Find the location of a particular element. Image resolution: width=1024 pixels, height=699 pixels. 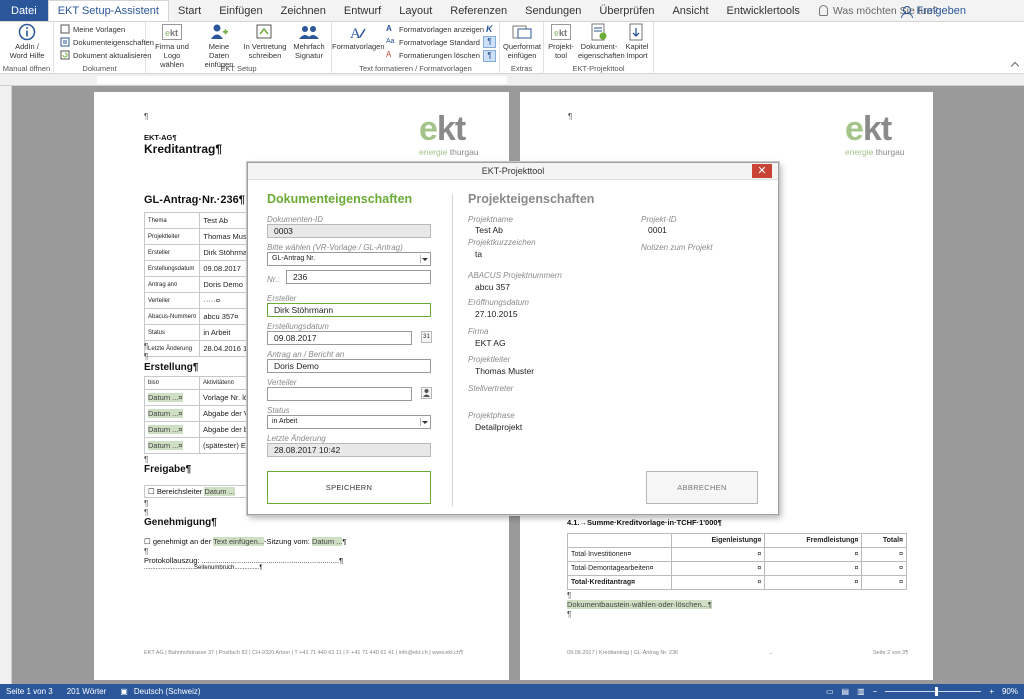

addin-help-button: AddIn / Word Hilfe is located at coordinates (27, 41).